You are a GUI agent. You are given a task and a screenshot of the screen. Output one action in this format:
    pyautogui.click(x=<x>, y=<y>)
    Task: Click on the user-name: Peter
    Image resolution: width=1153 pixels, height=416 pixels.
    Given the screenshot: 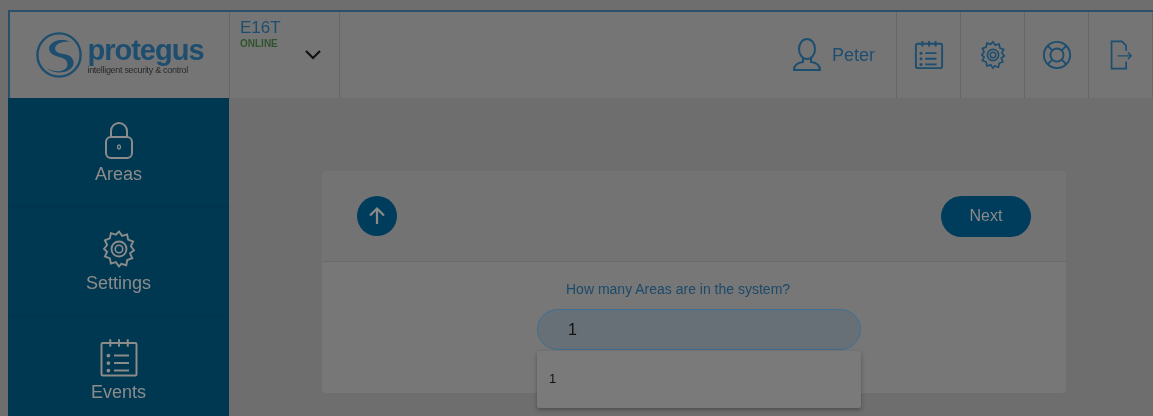 What is the action you would take?
    pyautogui.click(x=853, y=55)
    